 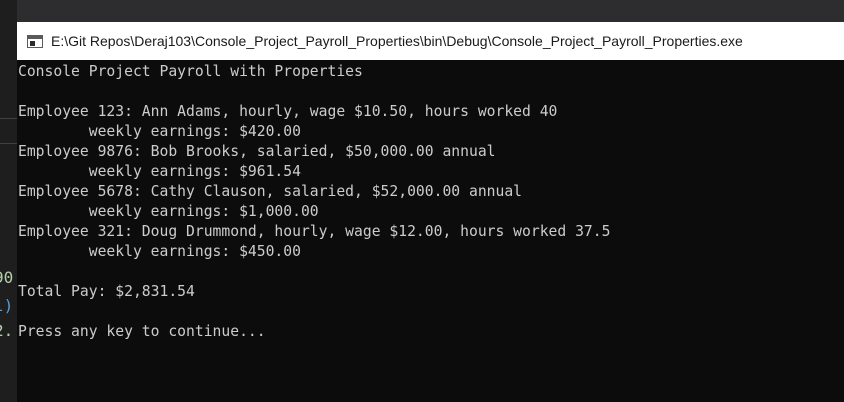 What do you see at coordinates (168, 211) in the screenshot?
I see `console-line: weekly earnings: $1,000.00` at bounding box center [168, 211].